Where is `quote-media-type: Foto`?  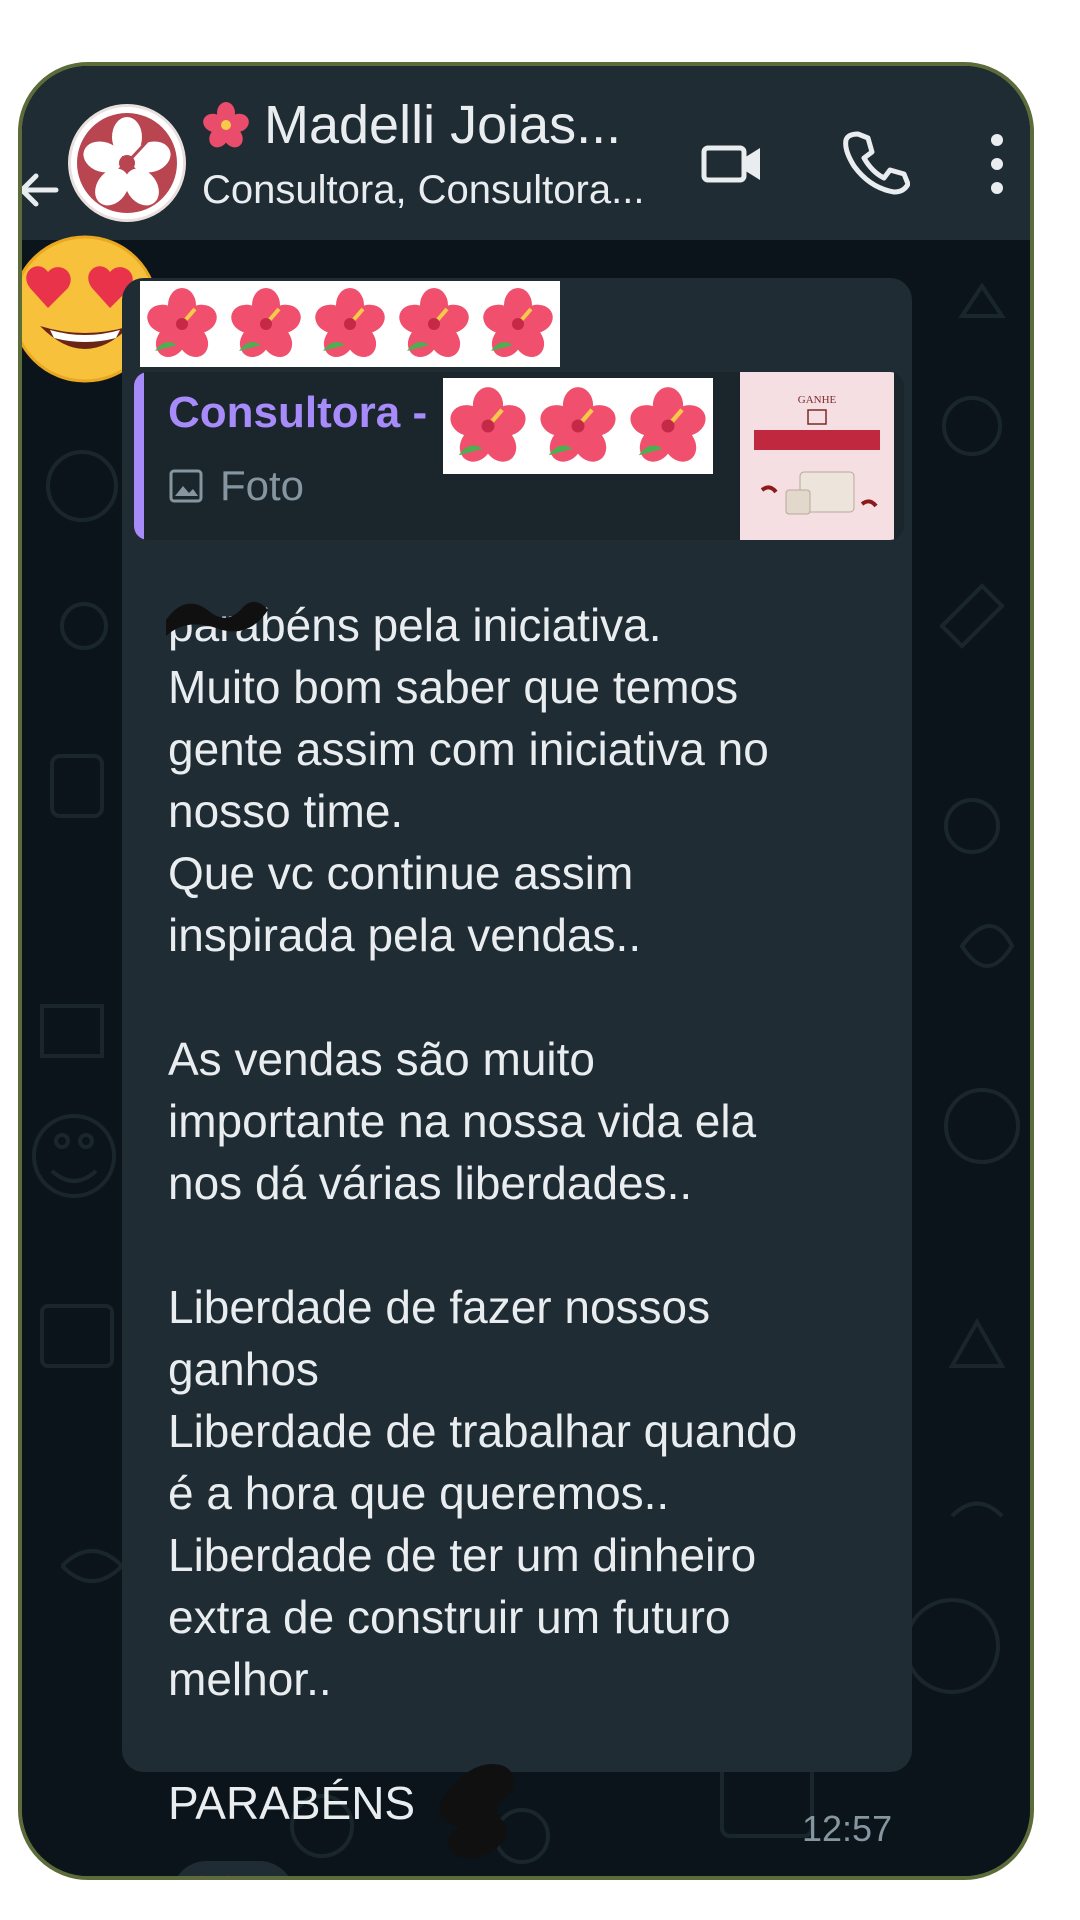
quote-media-type: Foto is located at coordinates (236, 486).